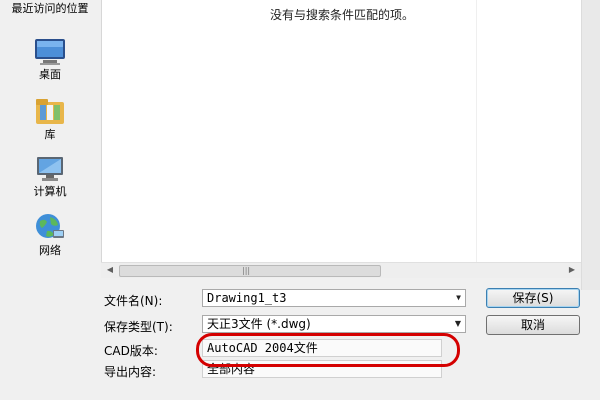  I want to click on place-recent: 最近访问的位置, so click(50, 9).